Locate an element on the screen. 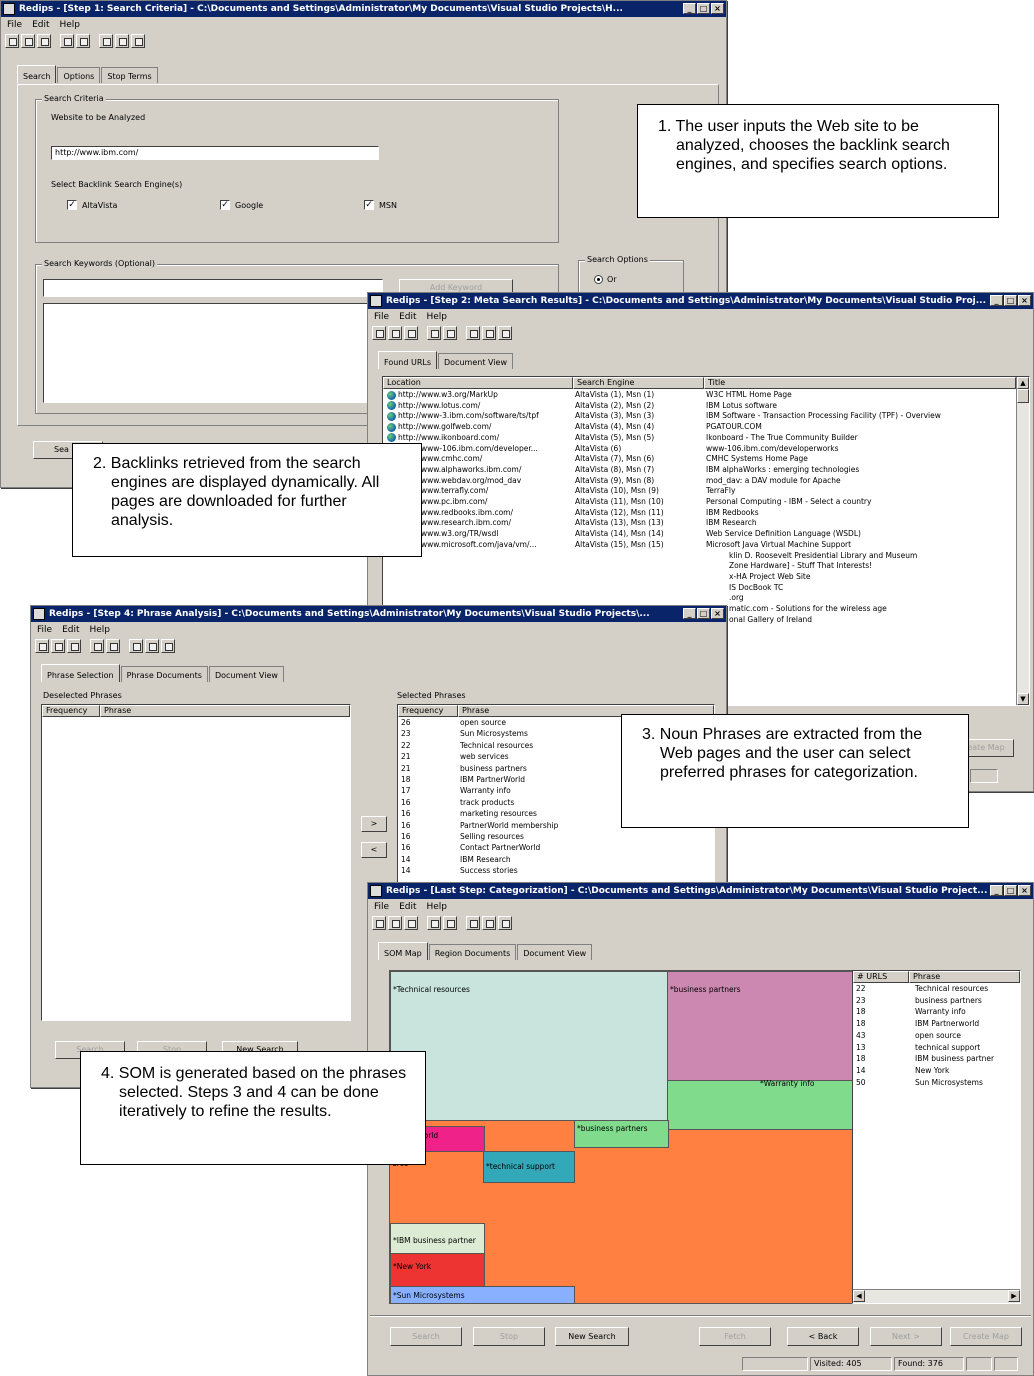  list-item: 18 IBM Partnerworld is located at coordinates (936, 1024).